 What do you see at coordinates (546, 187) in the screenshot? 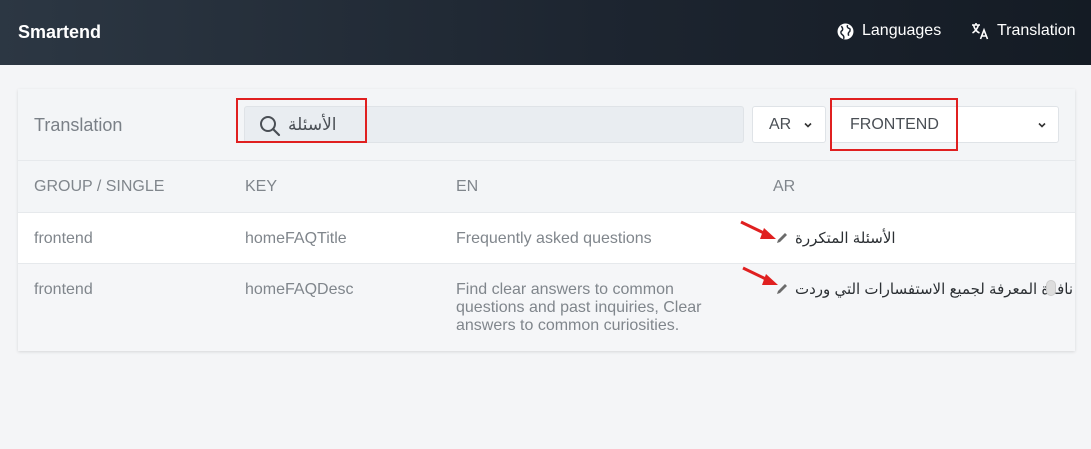
I see `table-header: GROUP / SINGLE KEY EN AR` at bounding box center [546, 187].